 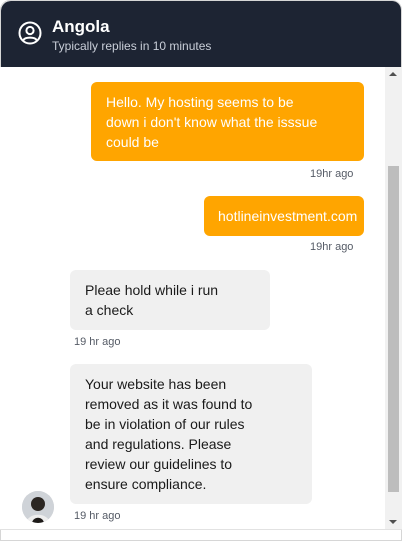 What do you see at coordinates (201, 529) in the screenshot?
I see `divider` at bounding box center [201, 529].